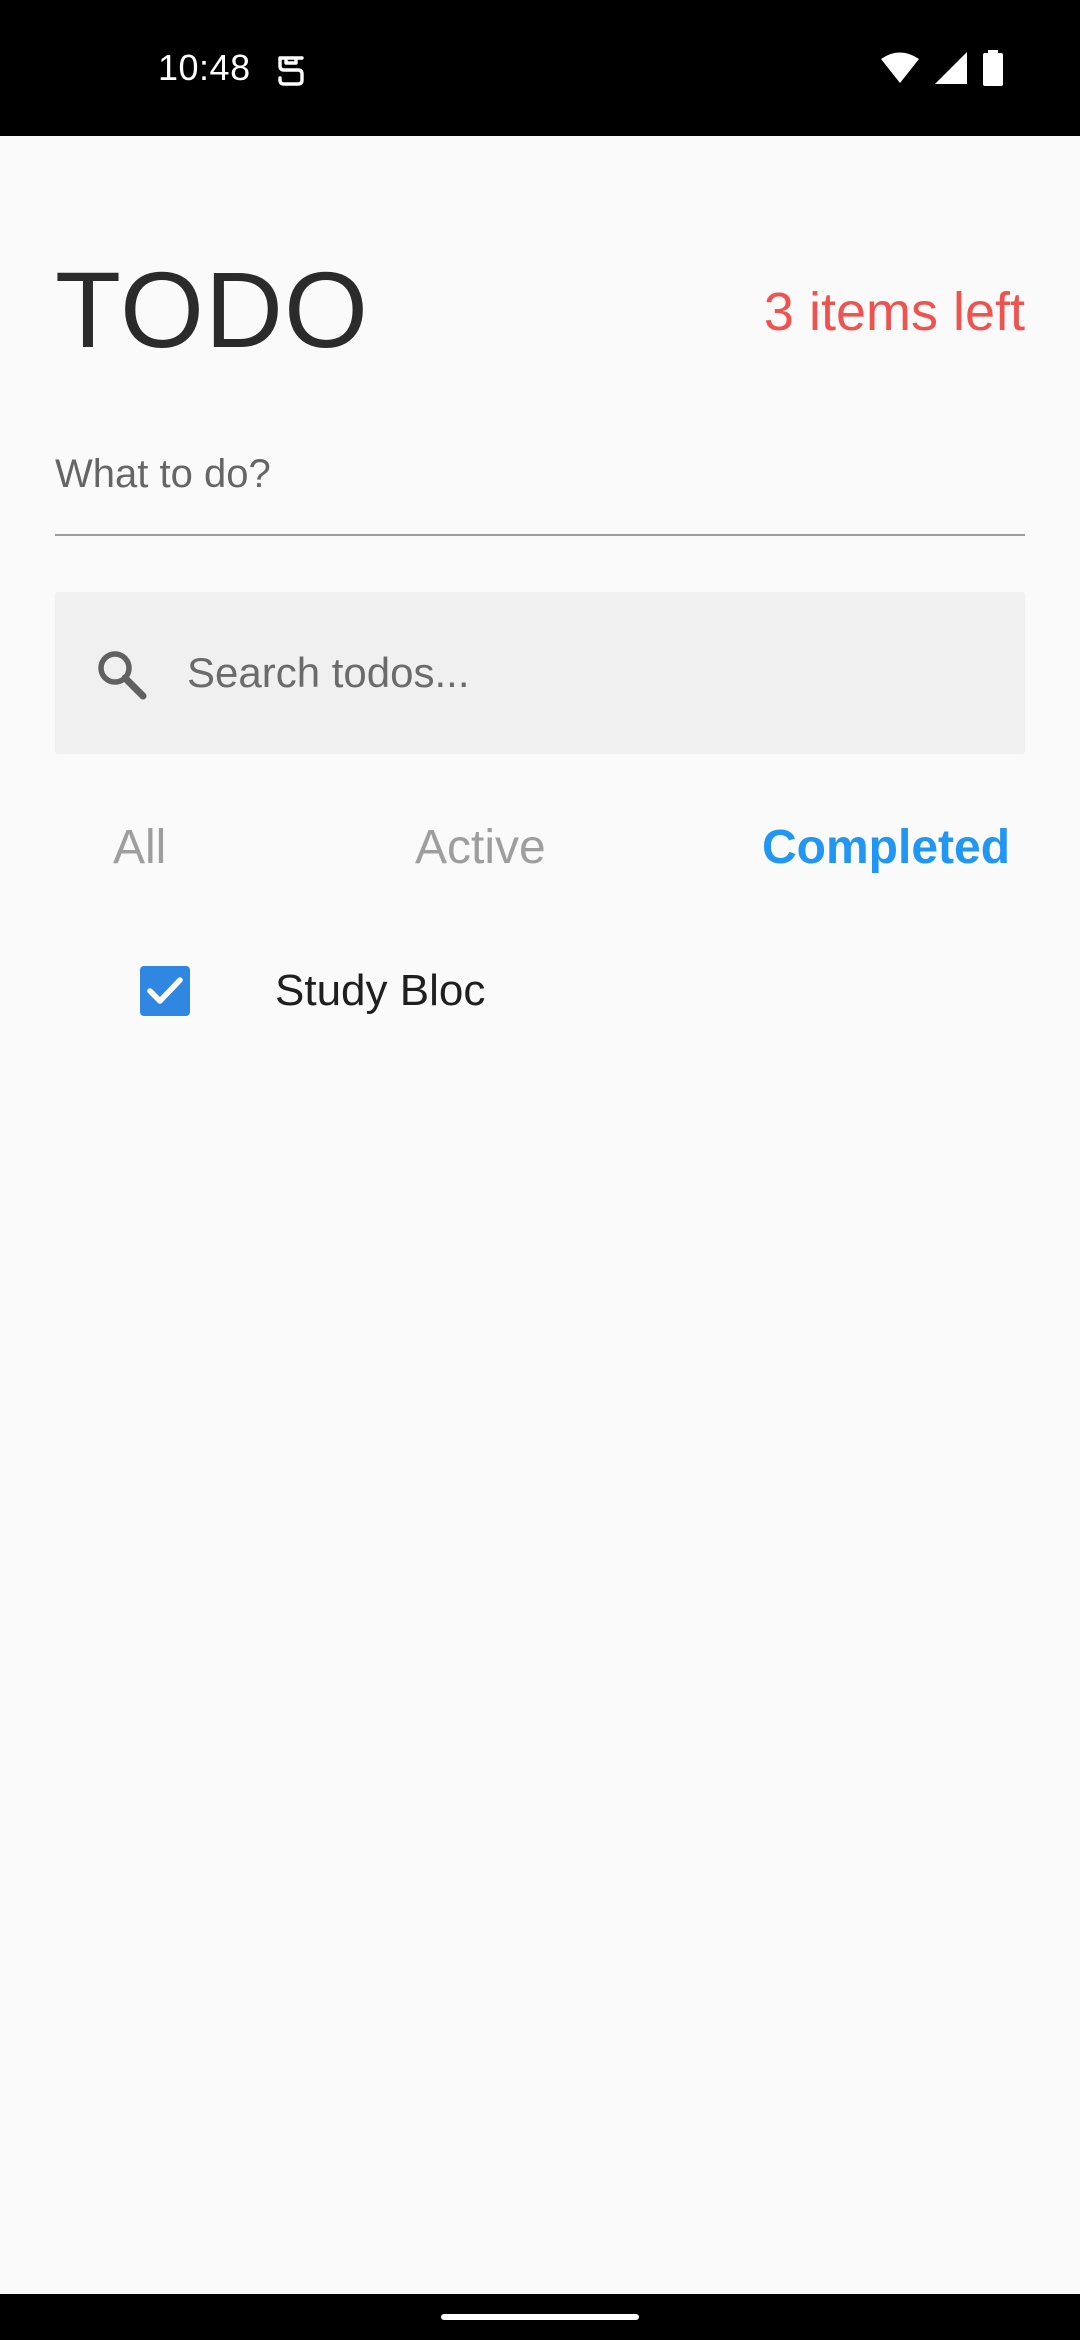 The width and height of the screenshot is (1080, 2340). I want to click on todo-text: Study Bloc, so click(380, 990).